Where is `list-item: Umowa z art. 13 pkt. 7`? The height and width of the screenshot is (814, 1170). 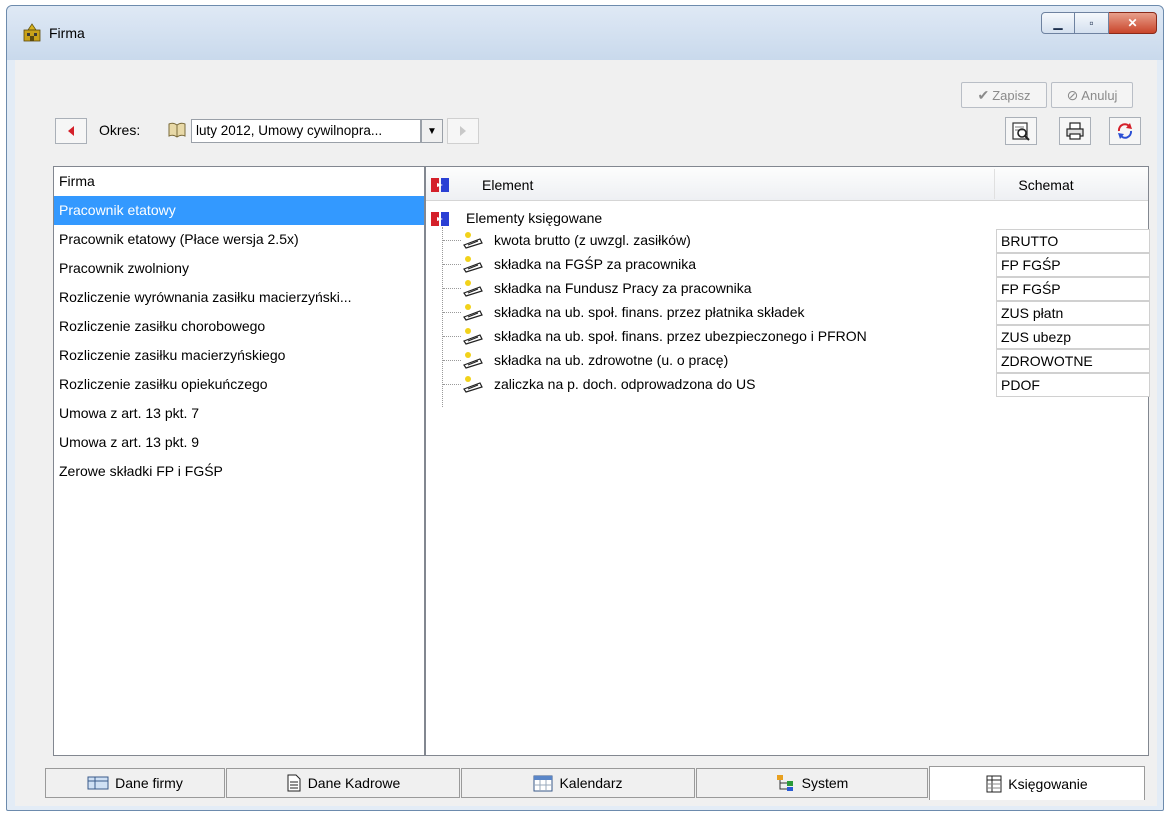
list-item: Umowa z art. 13 pkt. 7 is located at coordinates (239, 413).